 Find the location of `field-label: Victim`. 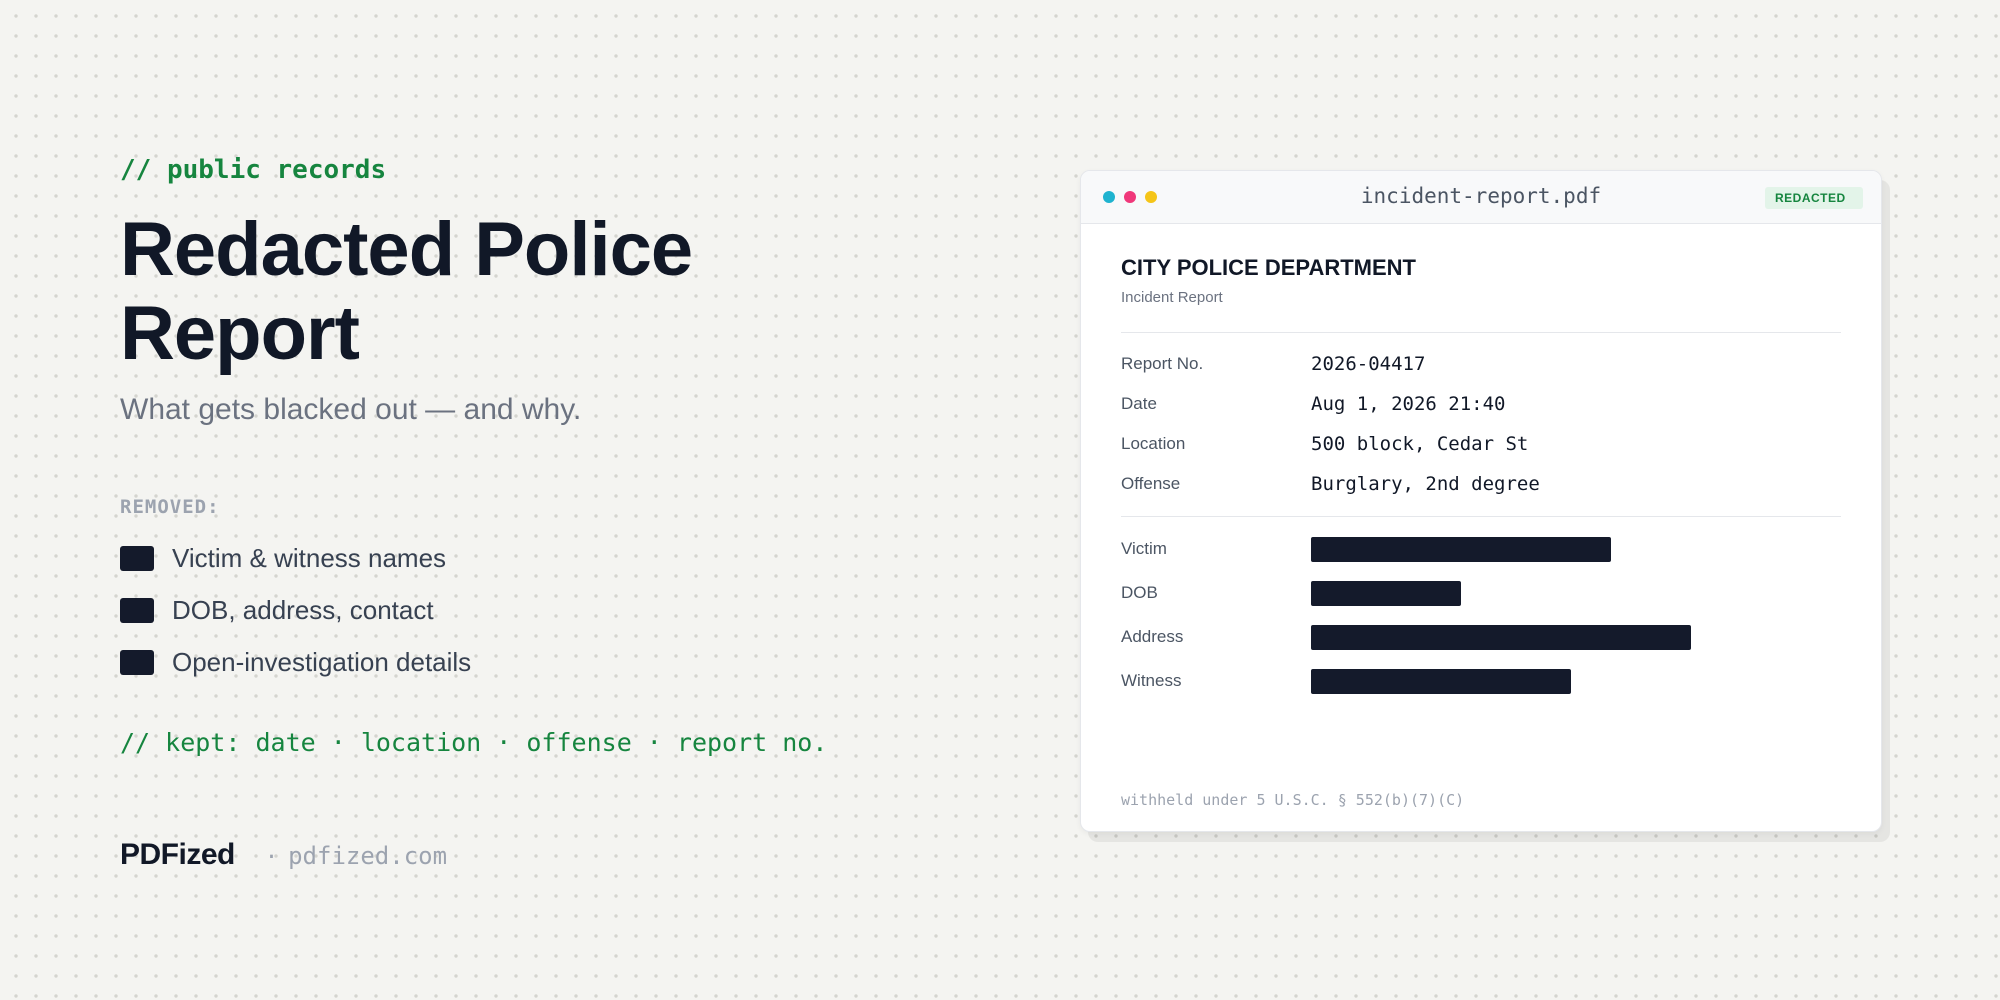

field-label: Victim is located at coordinates (1144, 548).